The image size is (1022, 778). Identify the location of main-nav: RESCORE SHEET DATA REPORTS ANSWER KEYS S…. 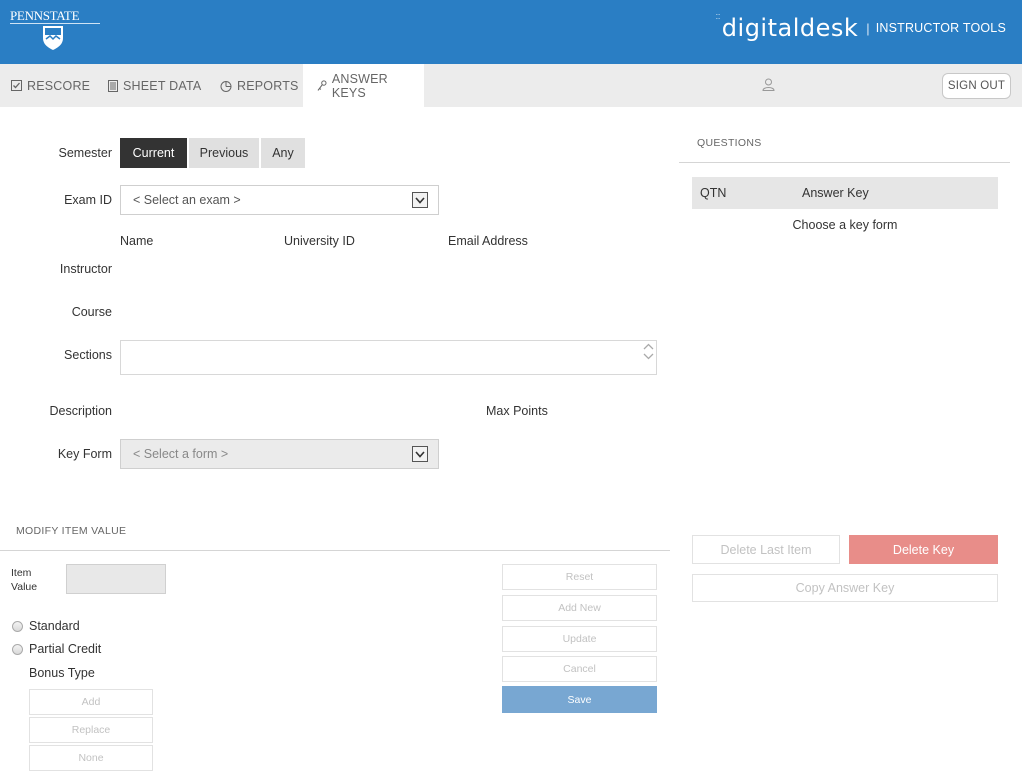
(511, 85).